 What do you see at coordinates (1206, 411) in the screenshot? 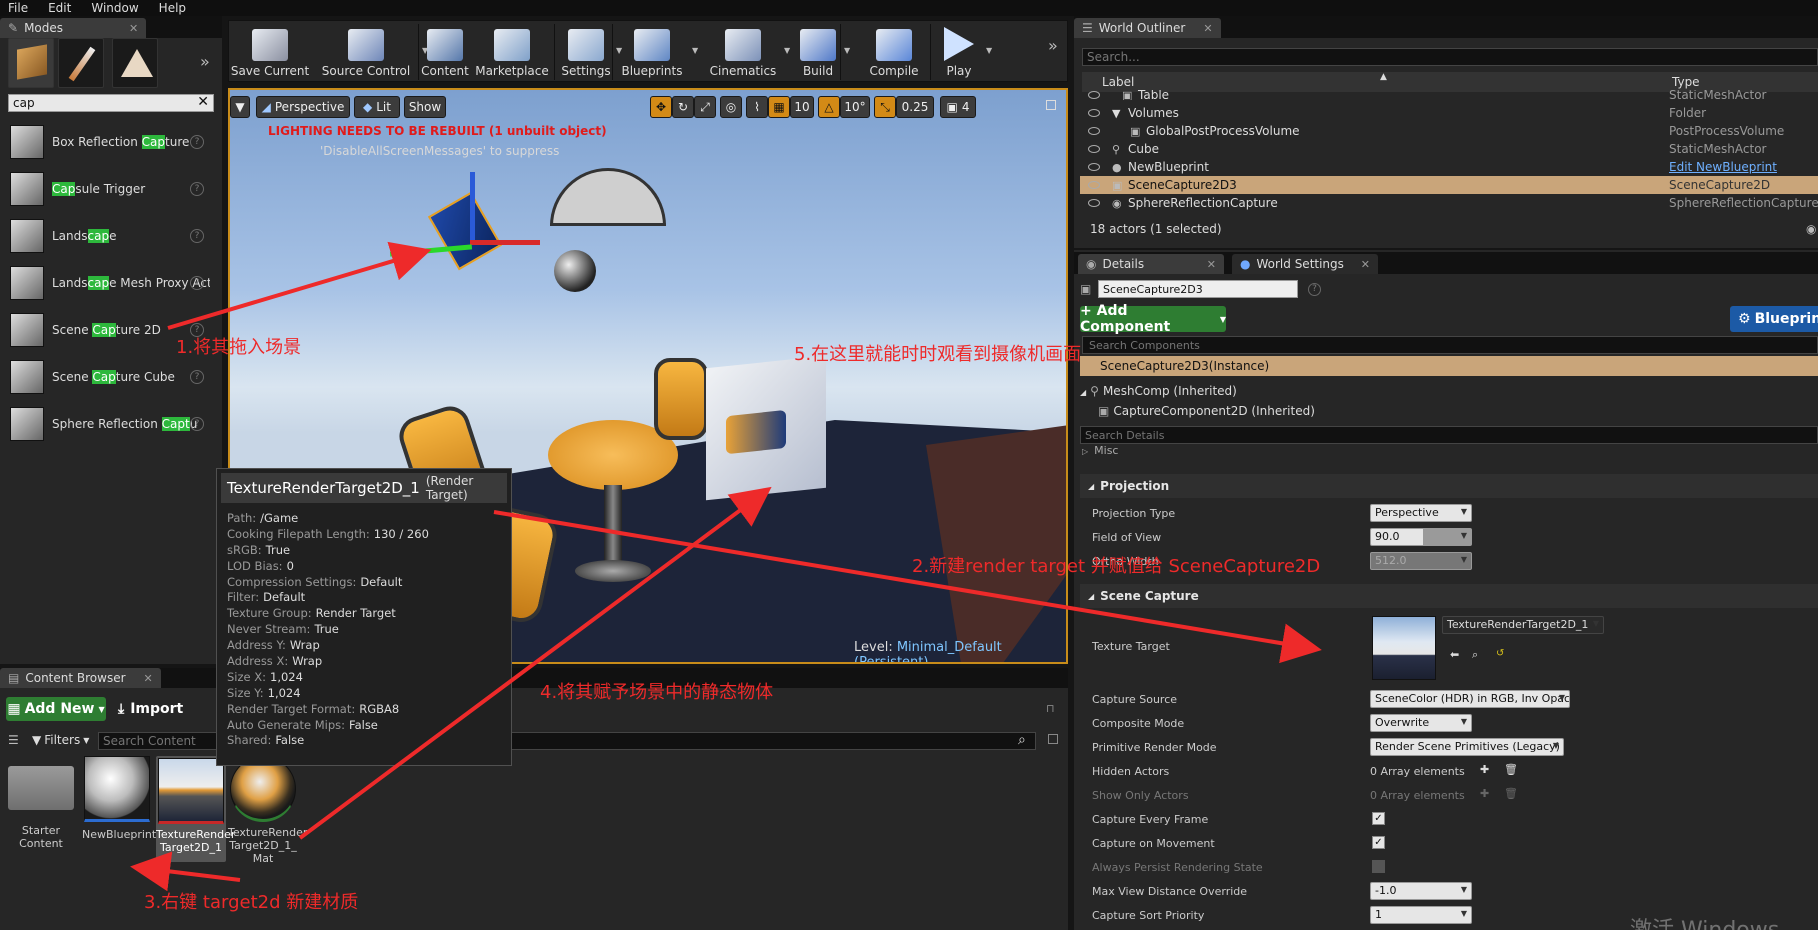
I see `capturecomp-row: ▣ CaptureComponent2D (Inherited)` at bounding box center [1206, 411].